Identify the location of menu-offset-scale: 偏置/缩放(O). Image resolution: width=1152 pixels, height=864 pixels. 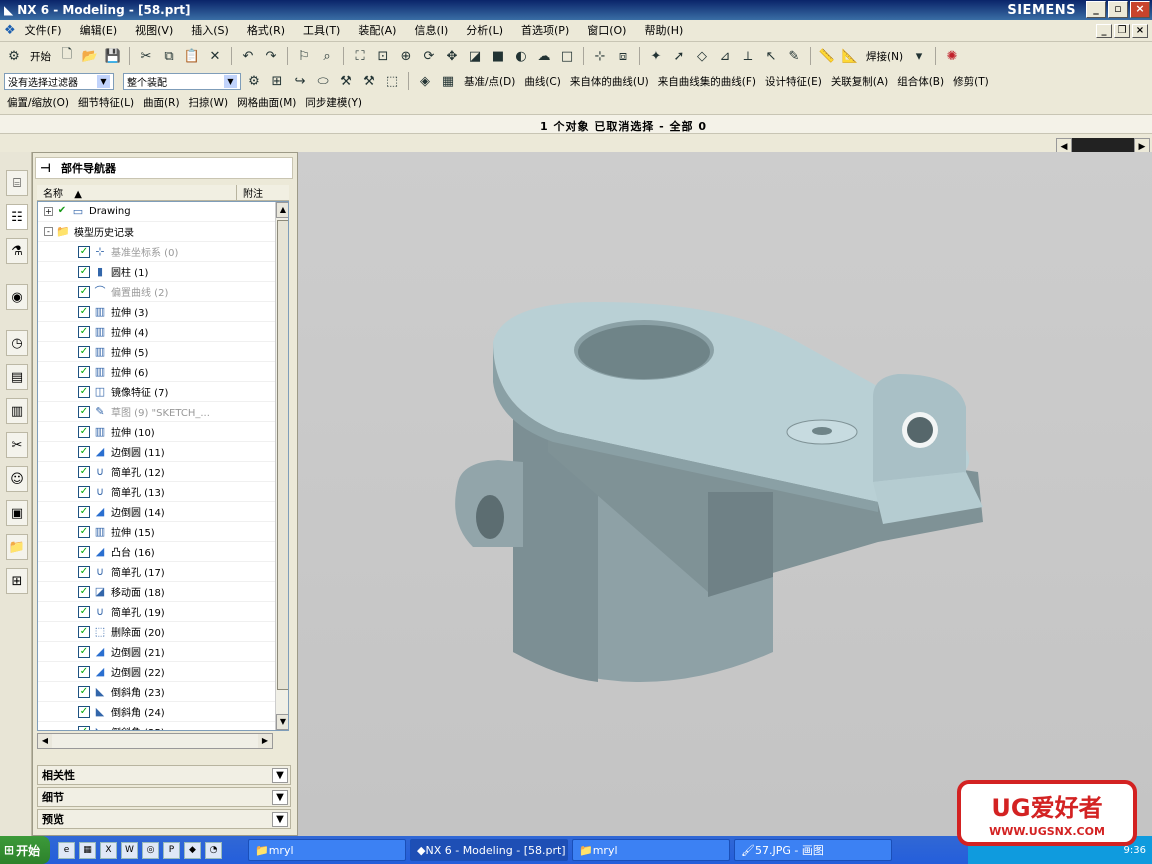
(38, 102).